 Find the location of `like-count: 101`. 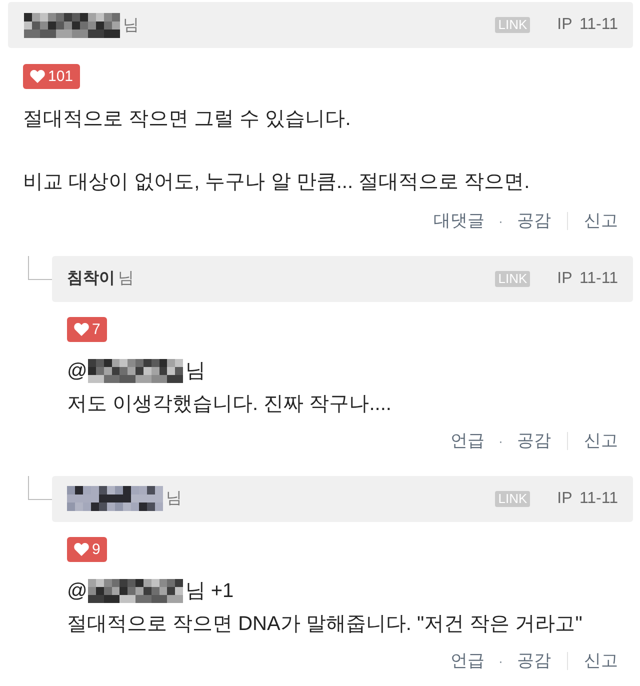

like-count: 101 is located at coordinates (61, 76).